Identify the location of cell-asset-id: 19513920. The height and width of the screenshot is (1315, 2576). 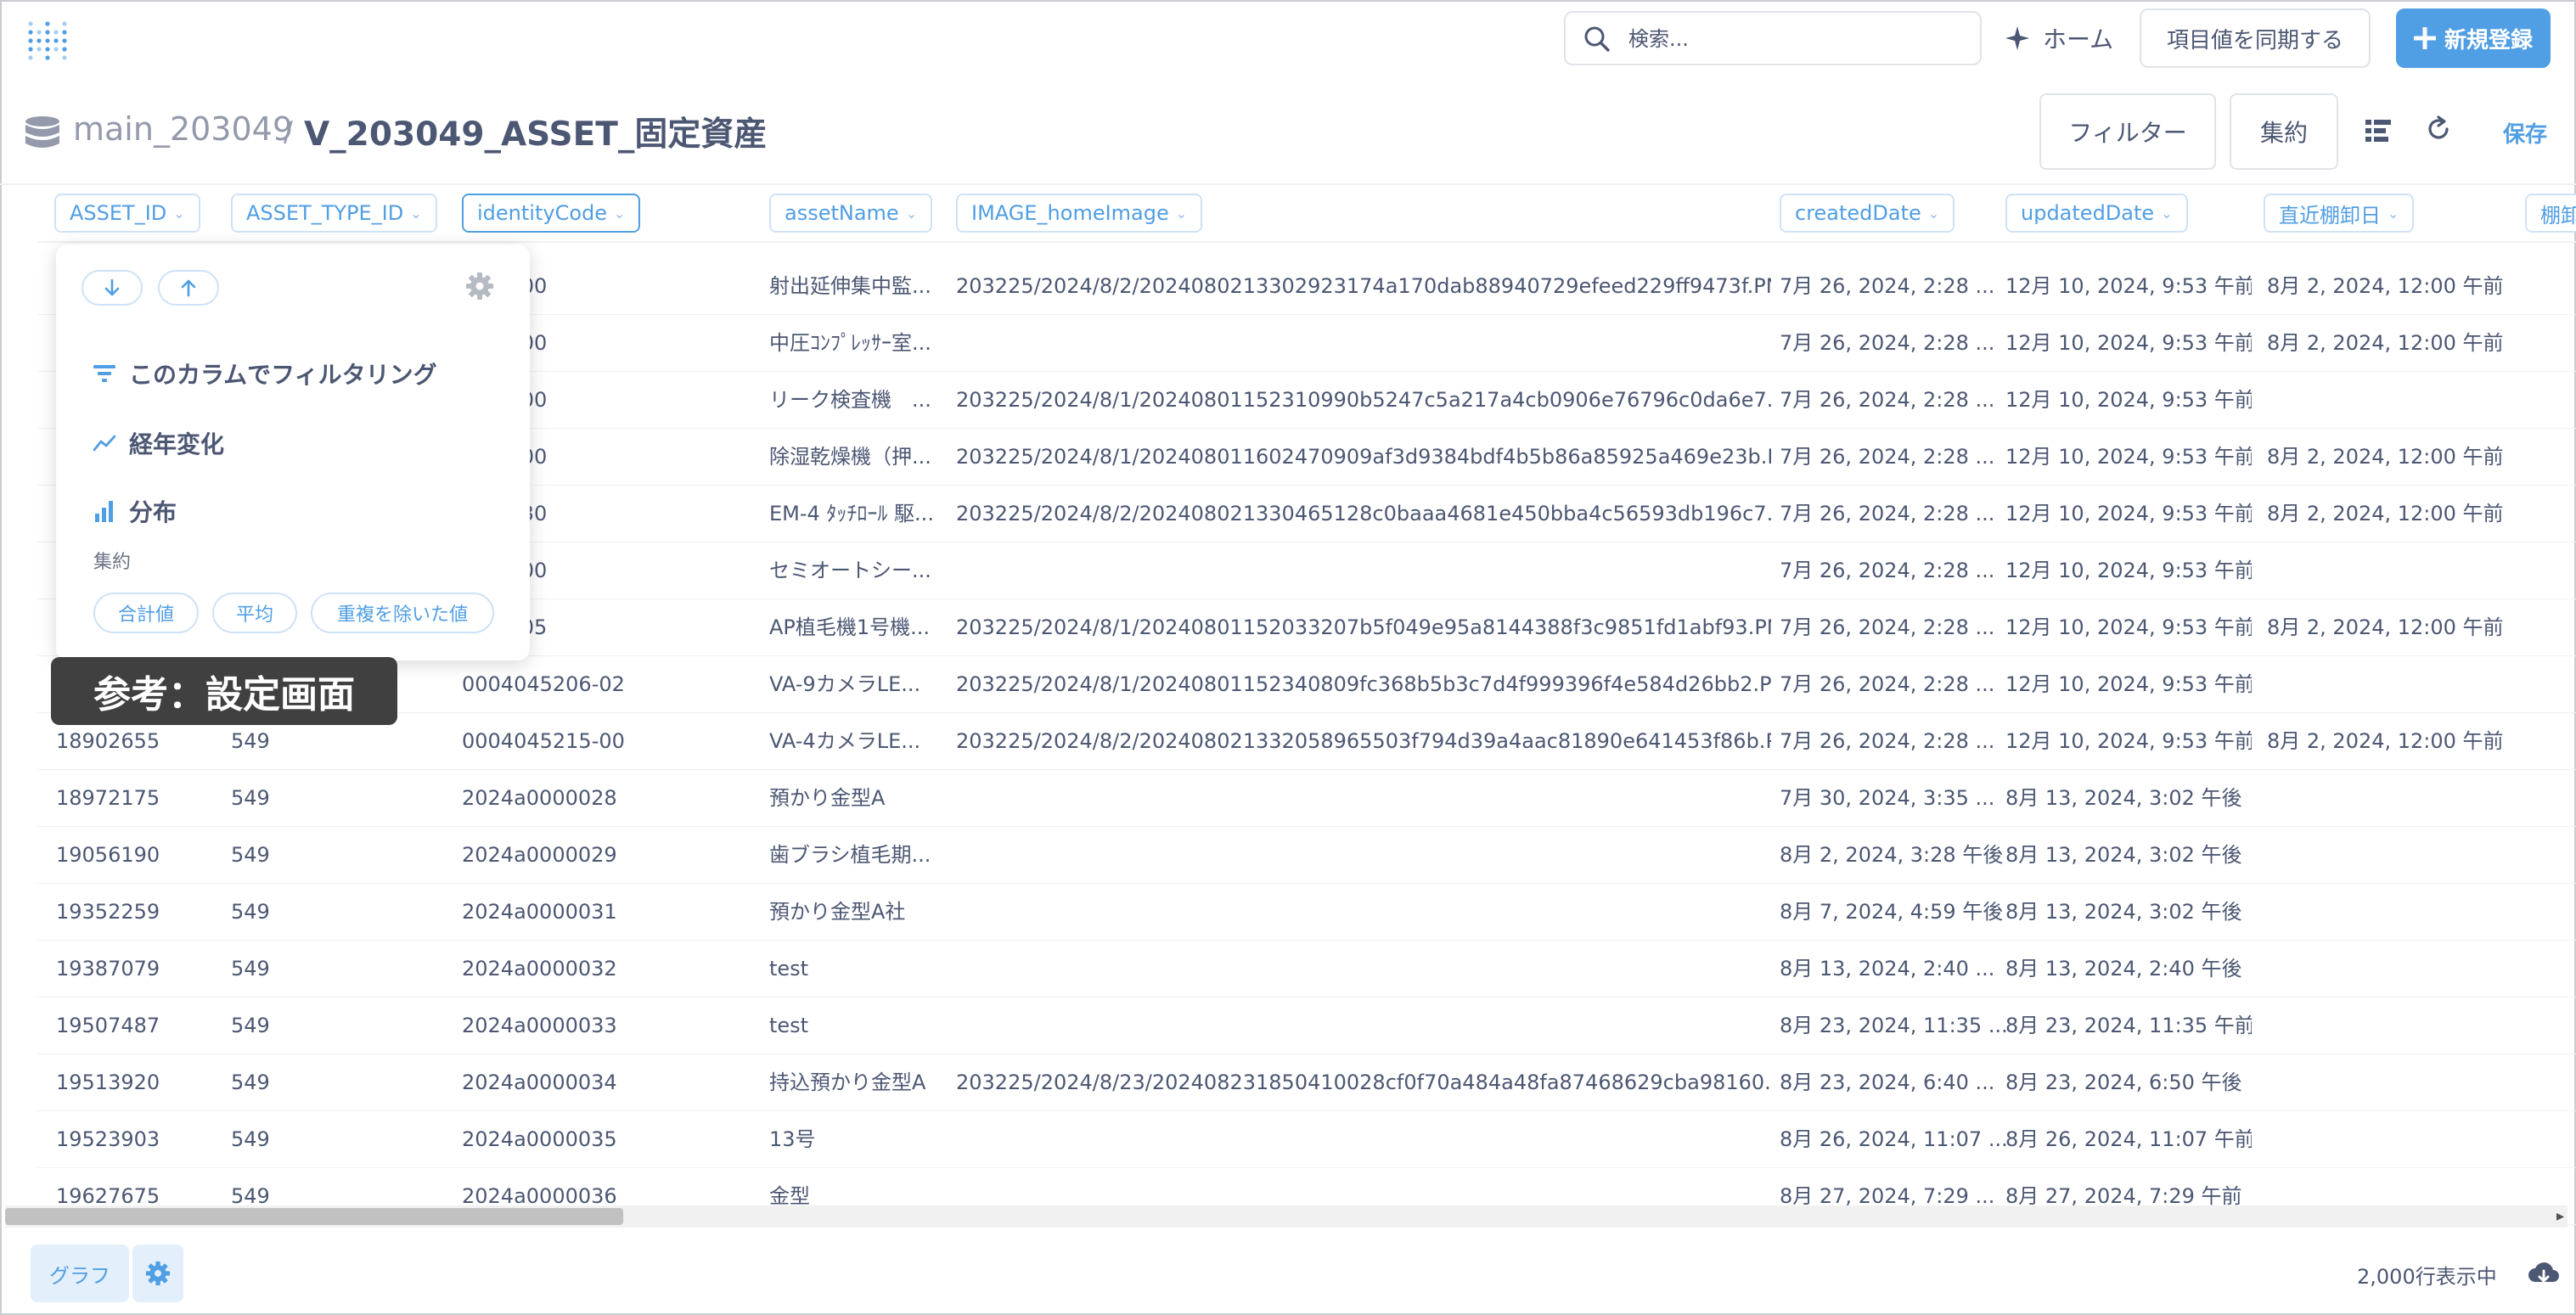
(132, 1082).